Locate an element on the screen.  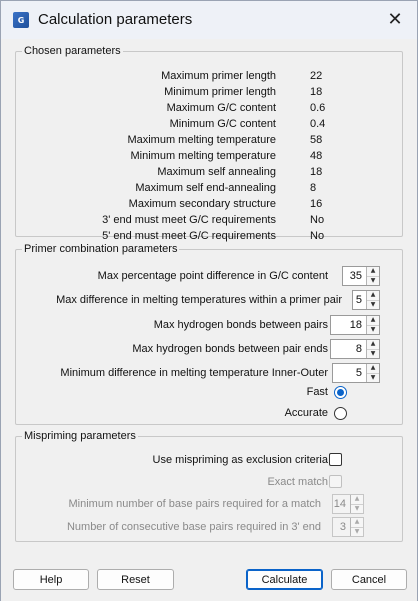
help-button: Help is located at coordinates (51, 579).